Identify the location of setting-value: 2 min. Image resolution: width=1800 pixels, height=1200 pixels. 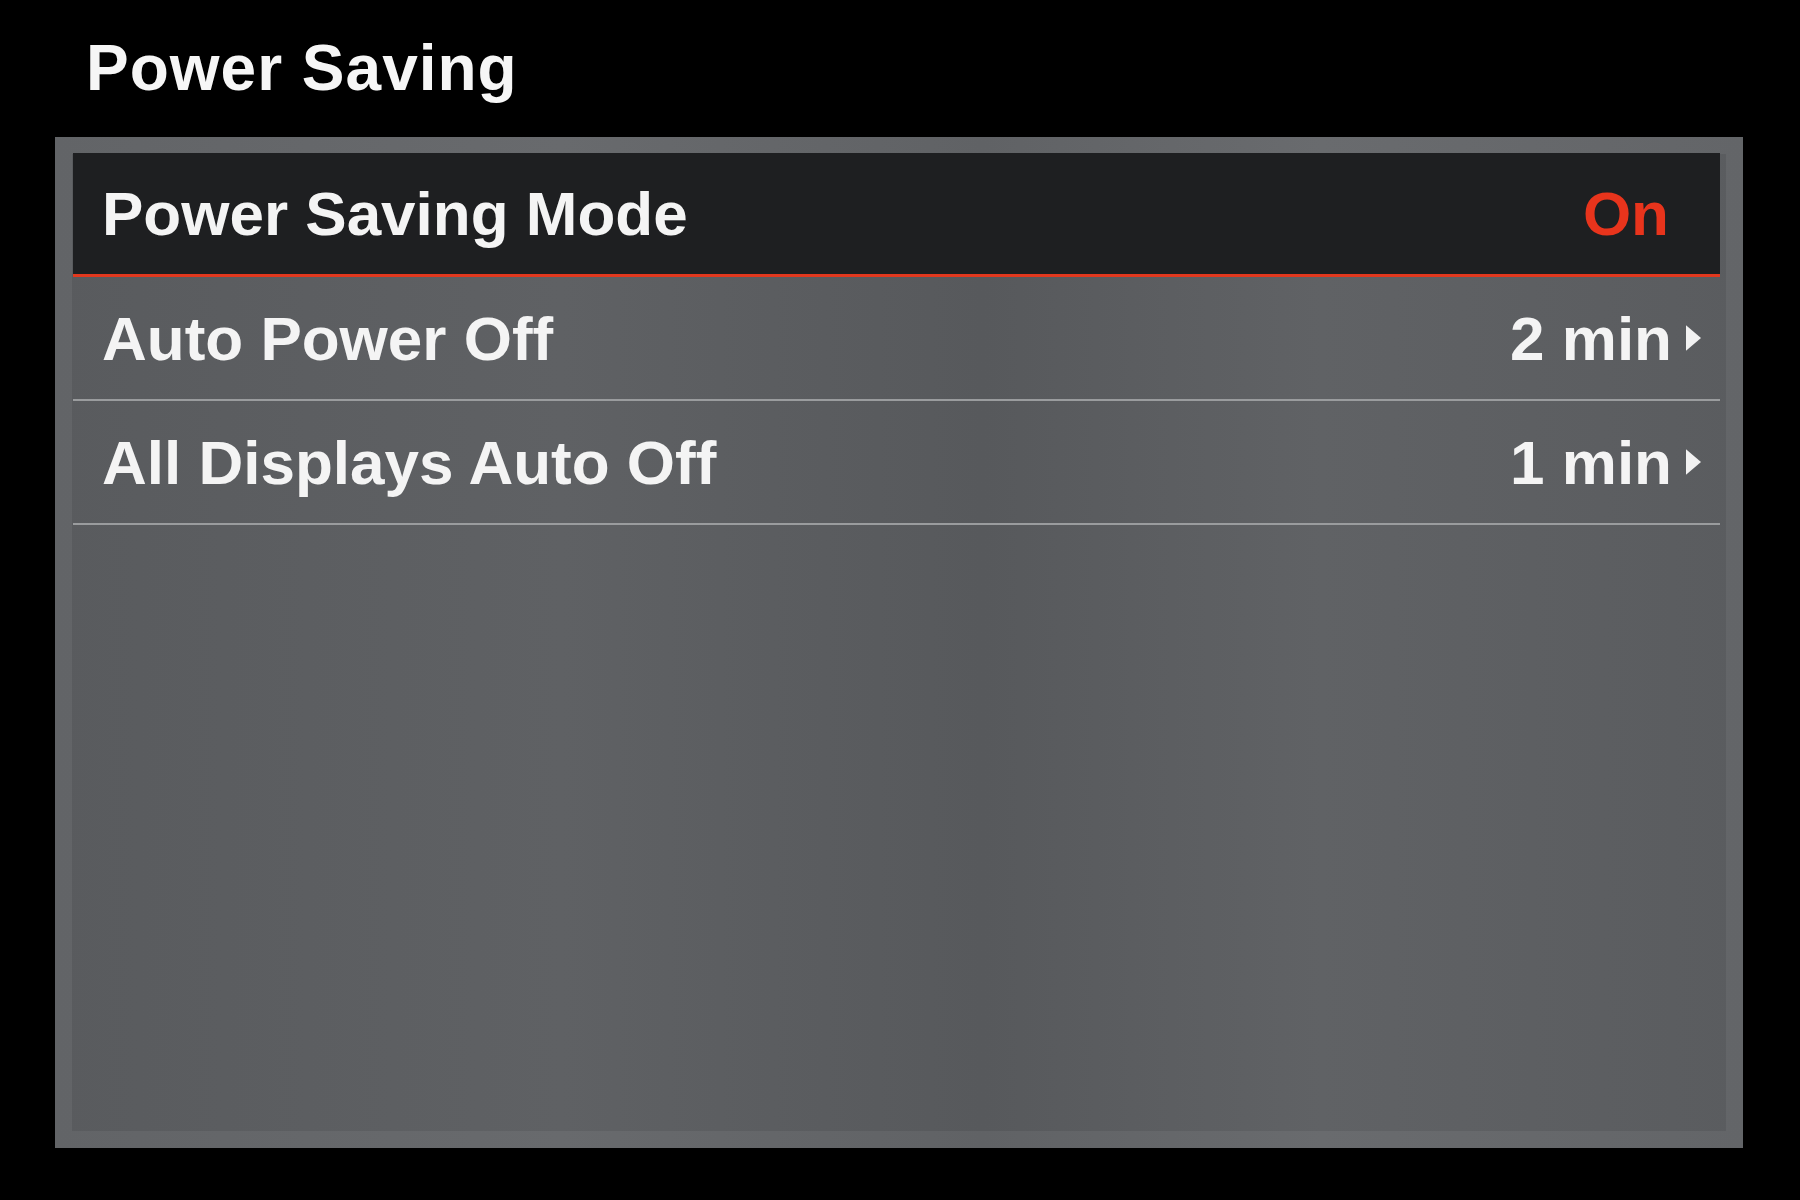
(1591, 338).